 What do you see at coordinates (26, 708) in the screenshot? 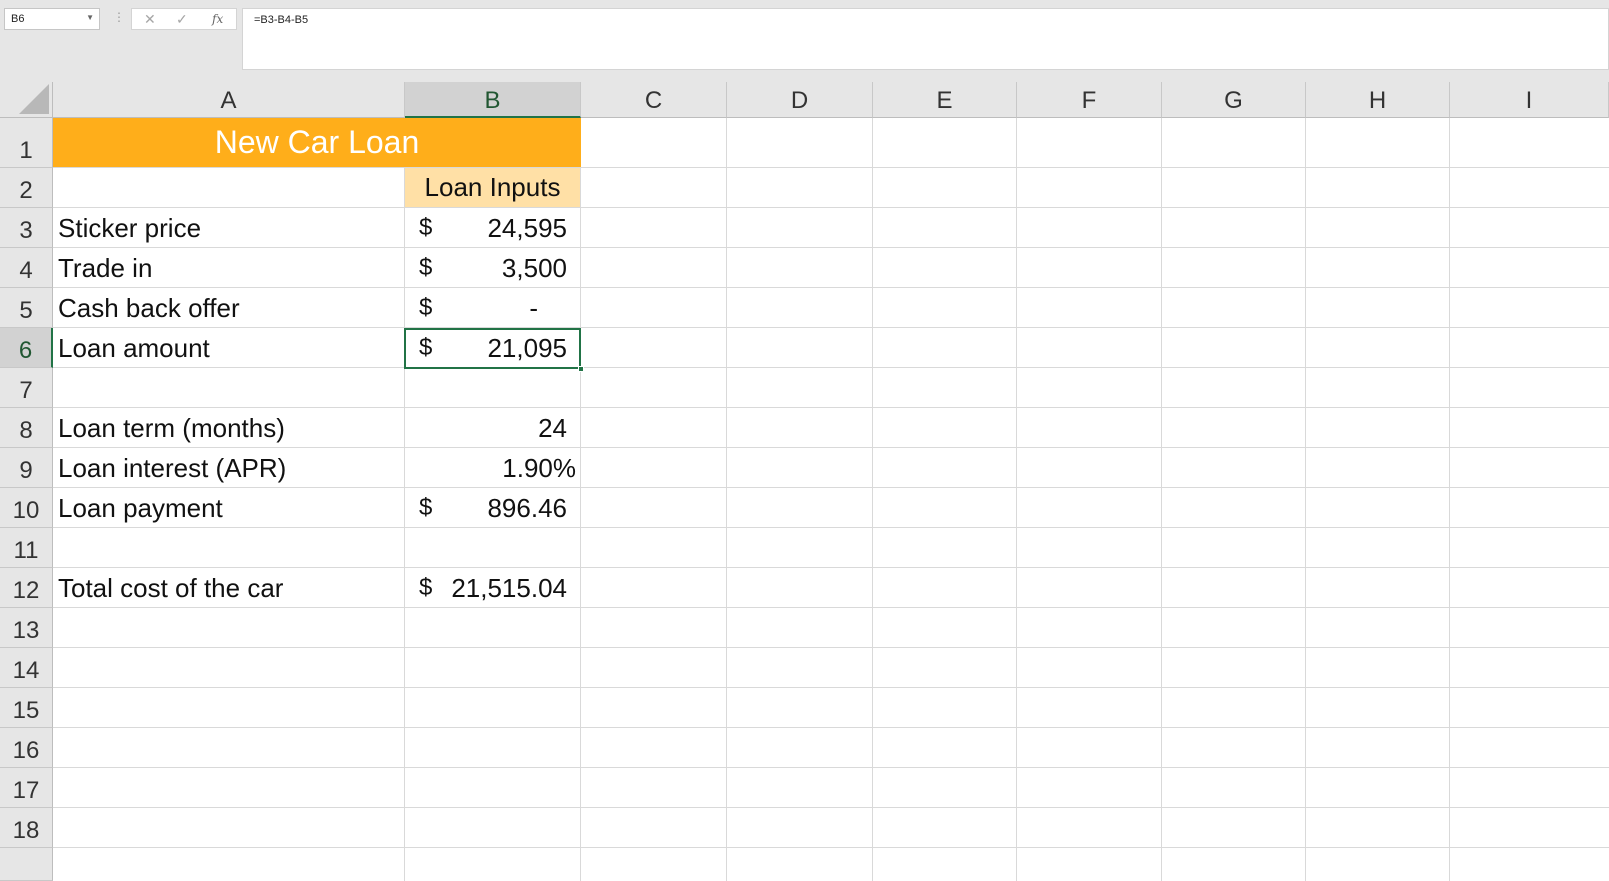
I see `row-header-15: 15` at bounding box center [26, 708].